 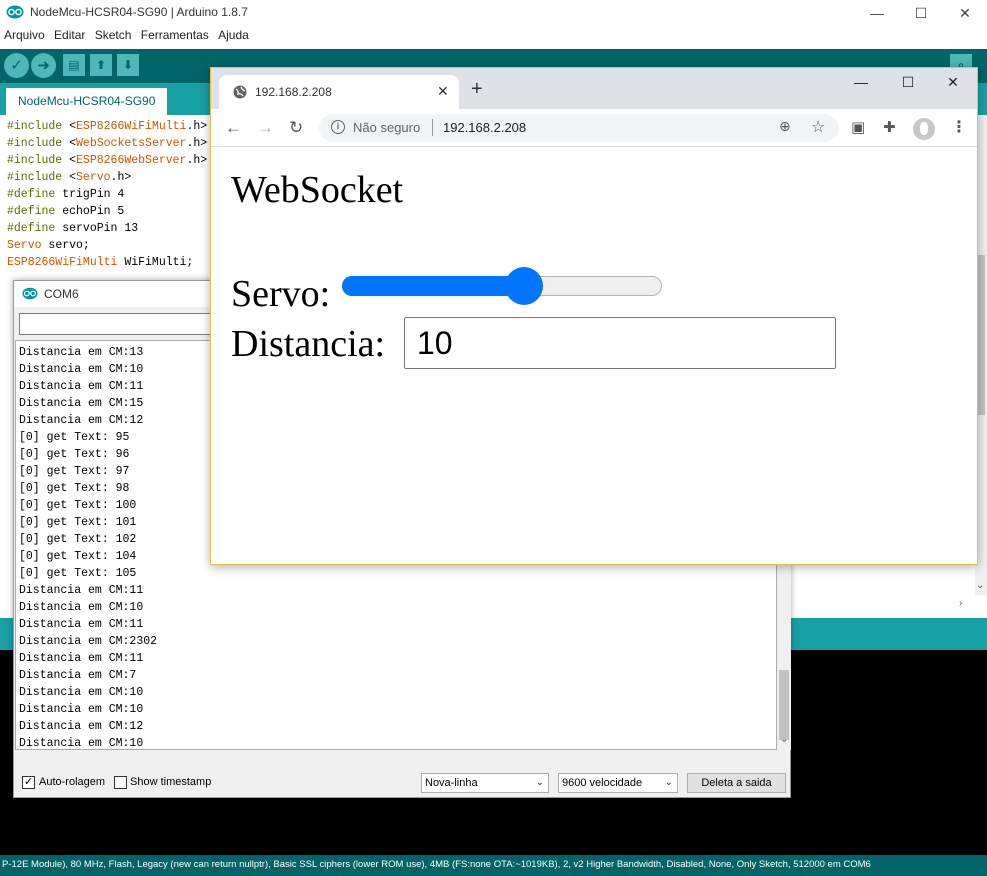 I want to click on verify-icon: ✓, so click(x=16, y=65).